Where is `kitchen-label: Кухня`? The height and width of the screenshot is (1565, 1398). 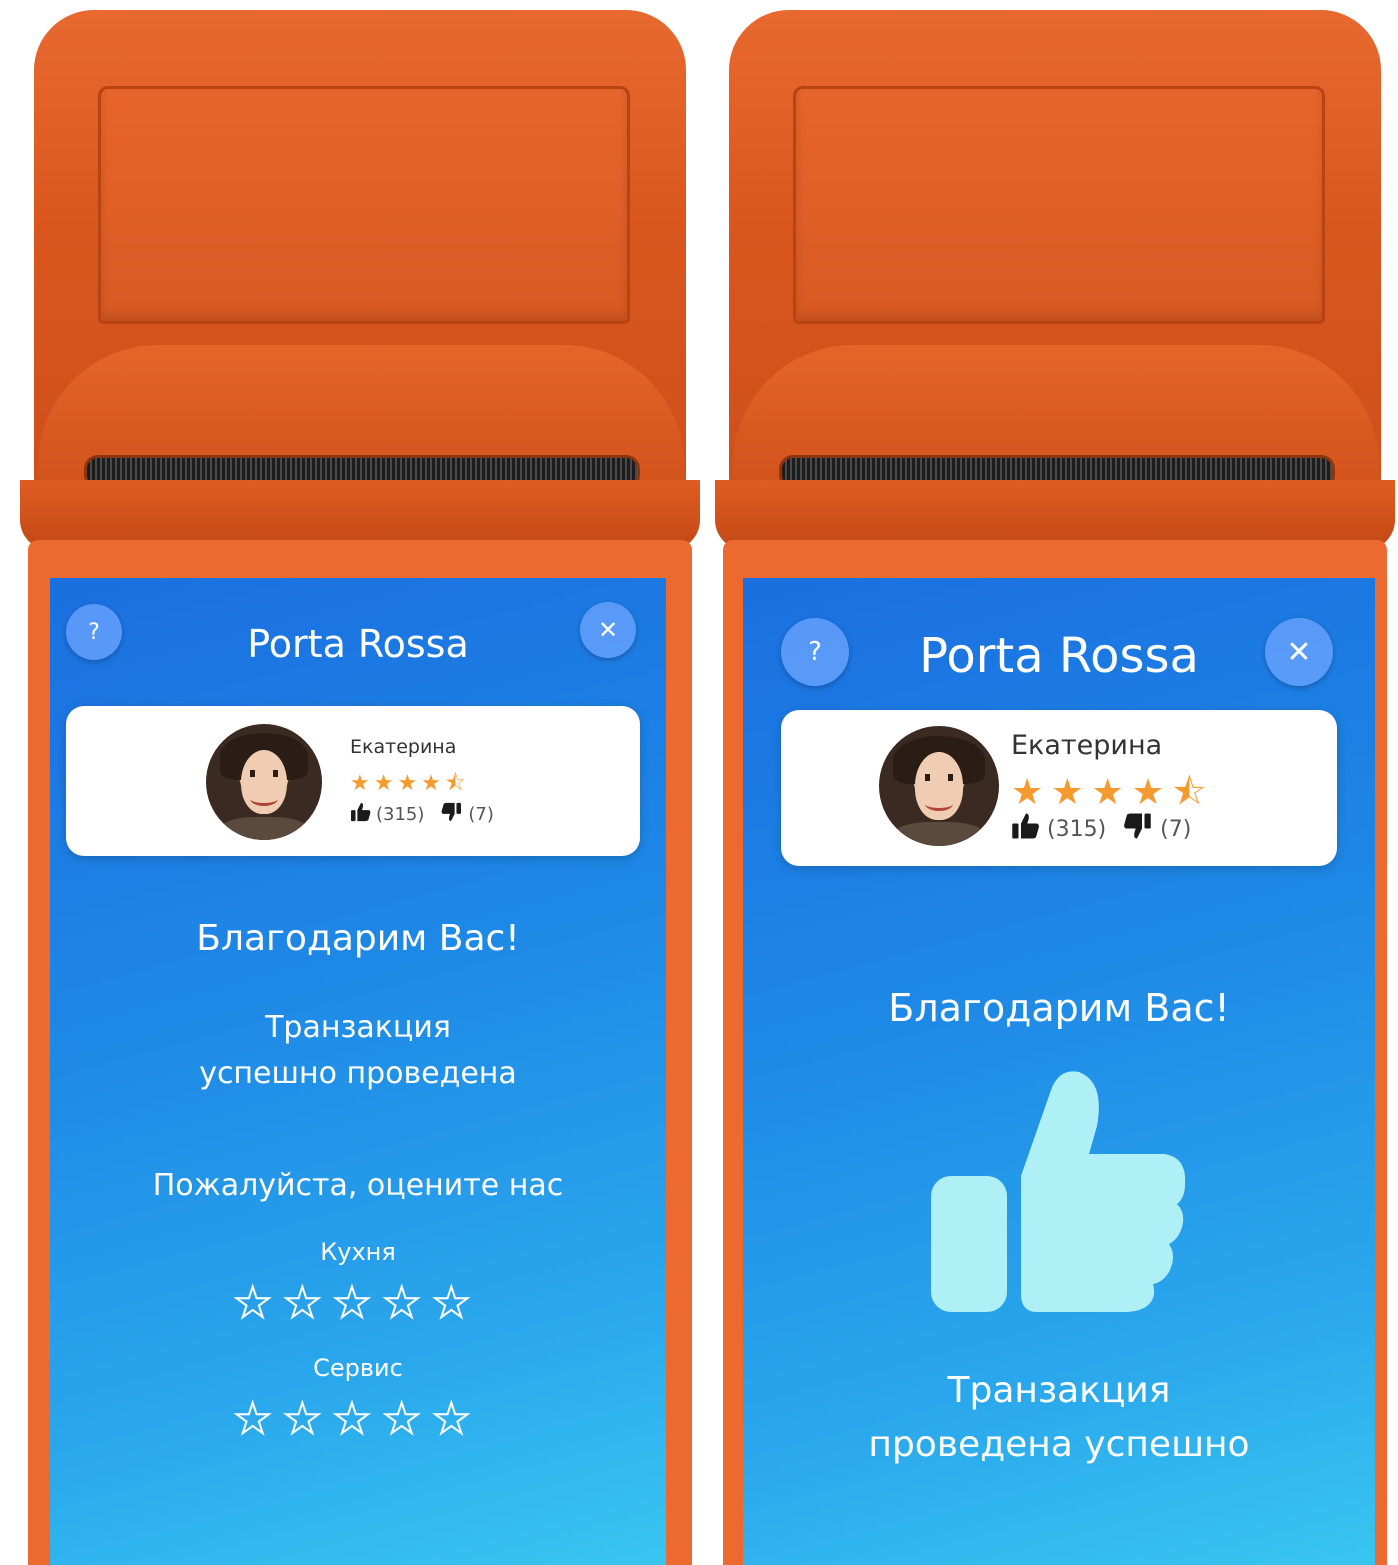 kitchen-label: Кухня is located at coordinates (358, 1252).